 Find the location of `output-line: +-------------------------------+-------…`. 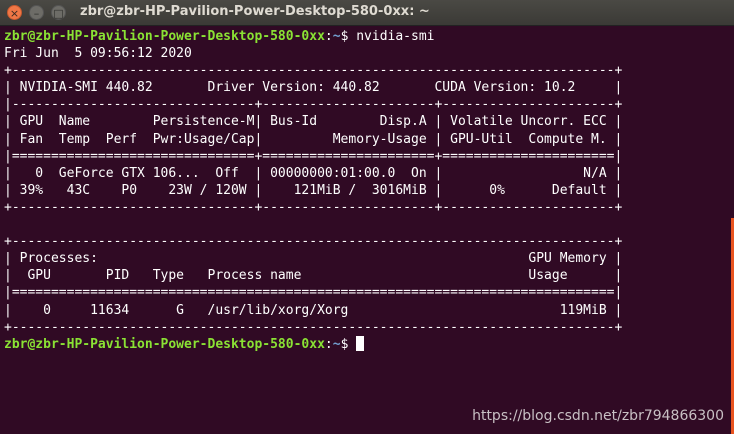

output-line: +-------------------------------+-------… is located at coordinates (313, 207).